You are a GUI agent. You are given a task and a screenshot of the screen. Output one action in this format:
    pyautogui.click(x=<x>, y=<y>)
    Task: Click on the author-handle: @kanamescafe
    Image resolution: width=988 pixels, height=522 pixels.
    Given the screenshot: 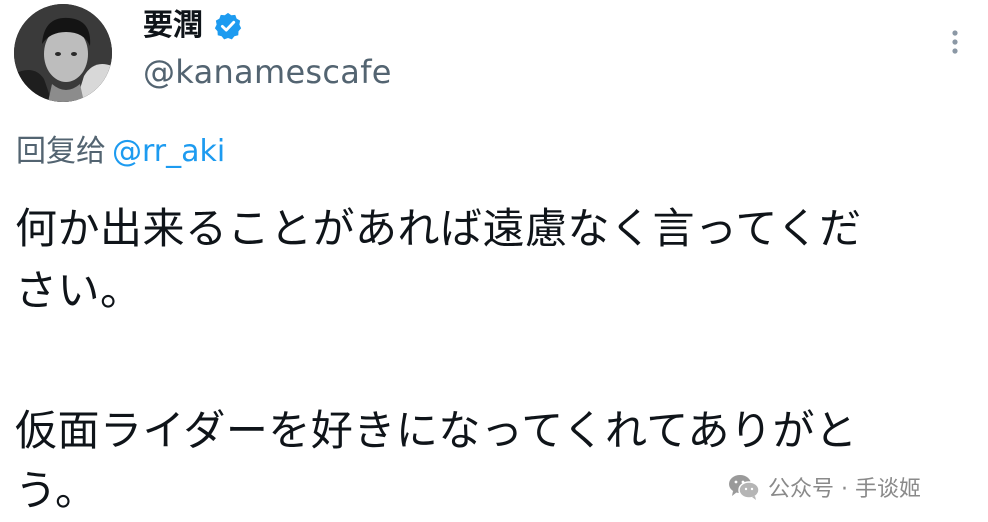 What is the action you would take?
    pyautogui.click(x=267, y=72)
    